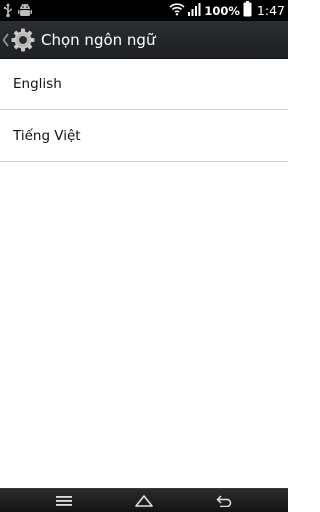 The height and width of the screenshot is (512, 320). I want to click on battery-percent: 100%, so click(222, 10).